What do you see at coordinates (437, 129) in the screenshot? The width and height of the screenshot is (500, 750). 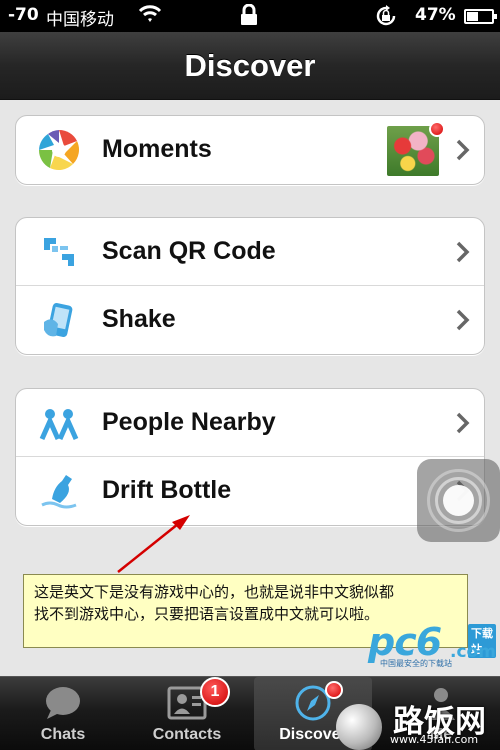 I see `new-moments-dot` at bounding box center [437, 129].